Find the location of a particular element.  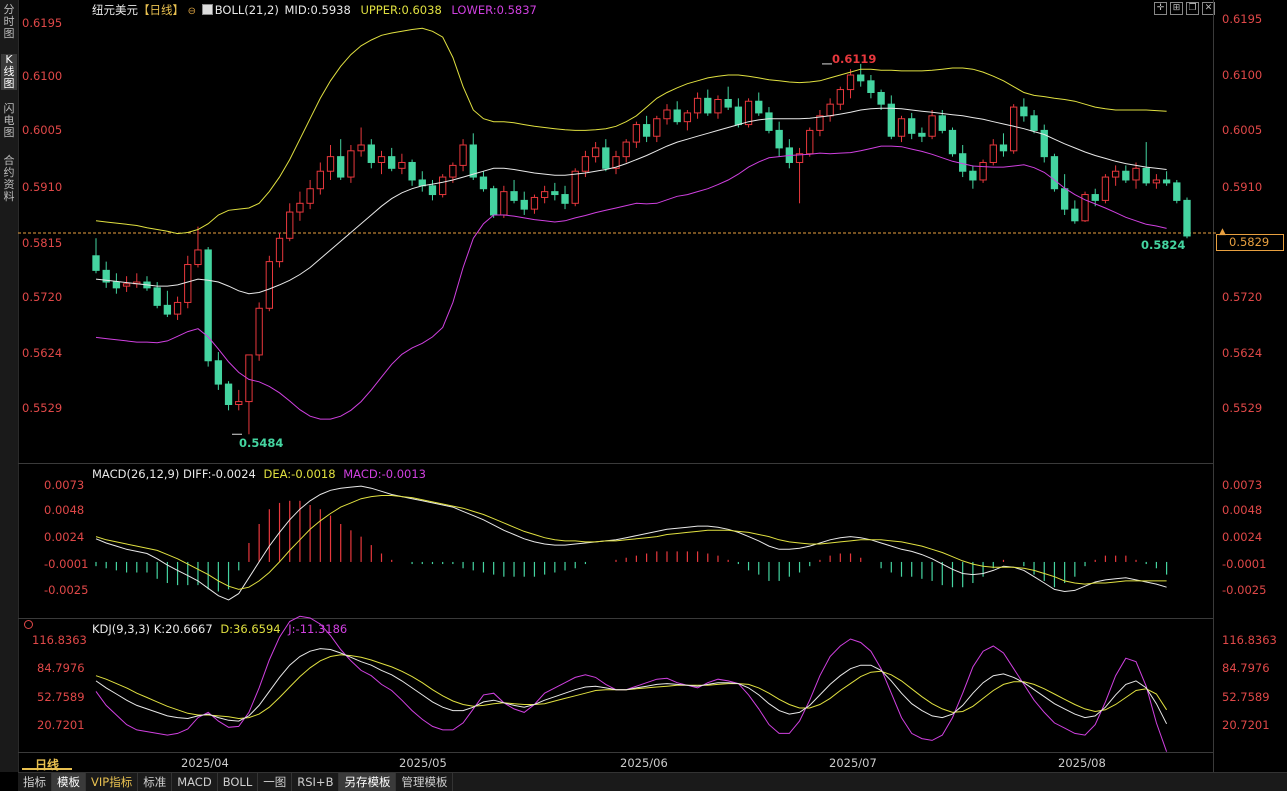

bottom-toolbar: 指标 模板 VIP指标 标准 MACD BOLL 一图 RSI+B 另存模板 管理模板 is located at coordinates (652, 781).